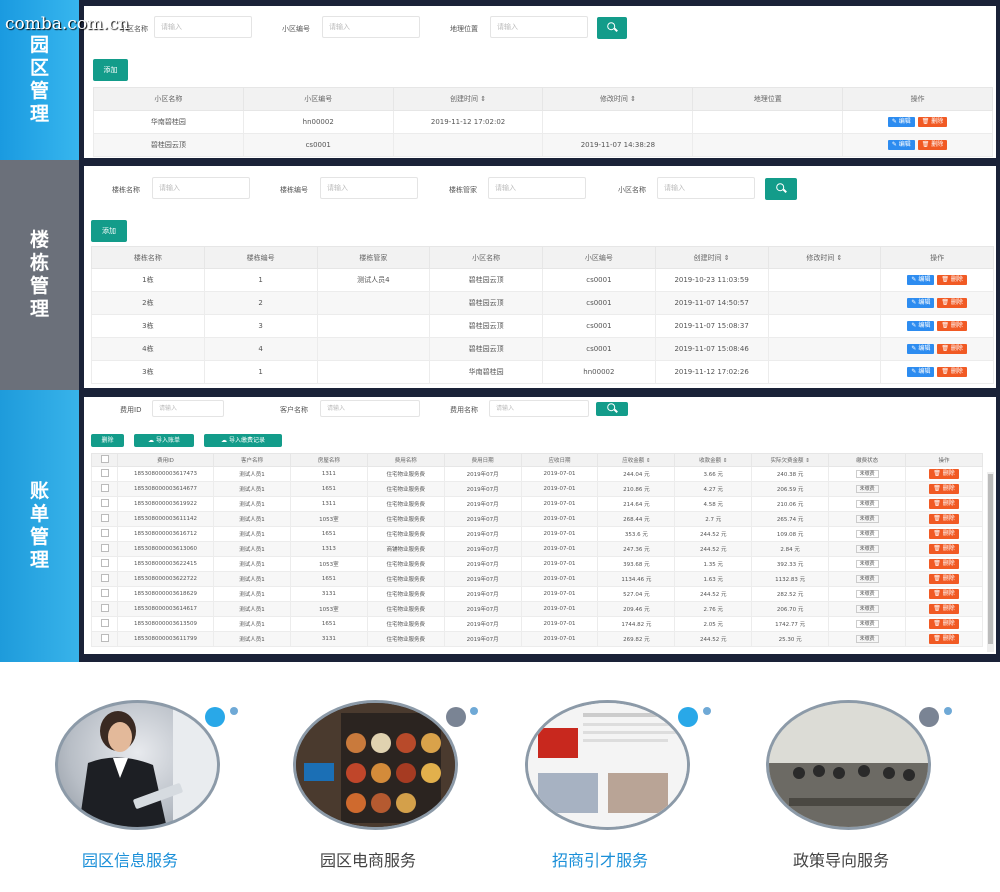  I want to click on building-code-input: 请输入, so click(369, 188).